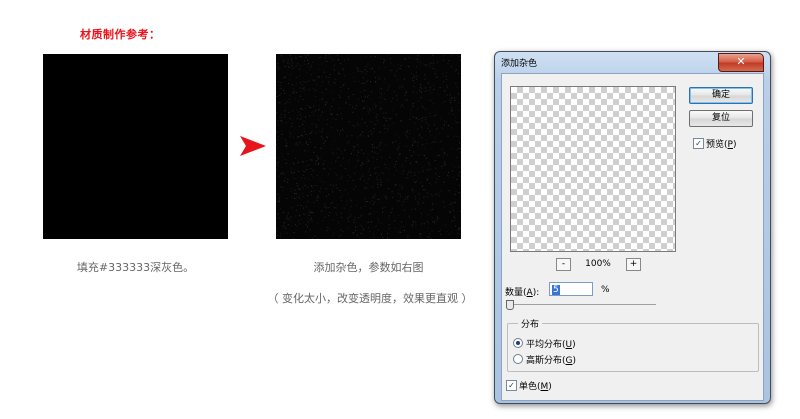 The height and width of the screenshot is (419, 800). I want to click on zoom-in-button: +, so click(633, 264).